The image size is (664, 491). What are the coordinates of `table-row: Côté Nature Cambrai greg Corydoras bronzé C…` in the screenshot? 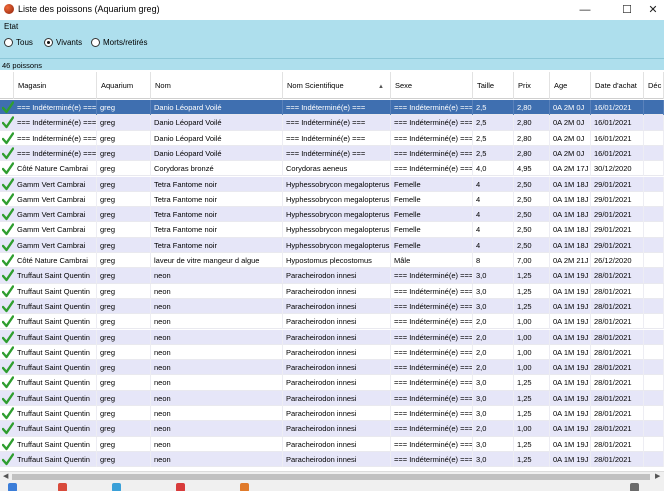 It's located at (332, 169).